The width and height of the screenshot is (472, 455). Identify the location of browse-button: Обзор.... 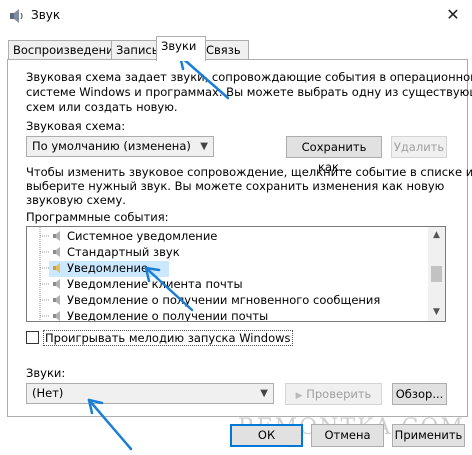
(419, 394).